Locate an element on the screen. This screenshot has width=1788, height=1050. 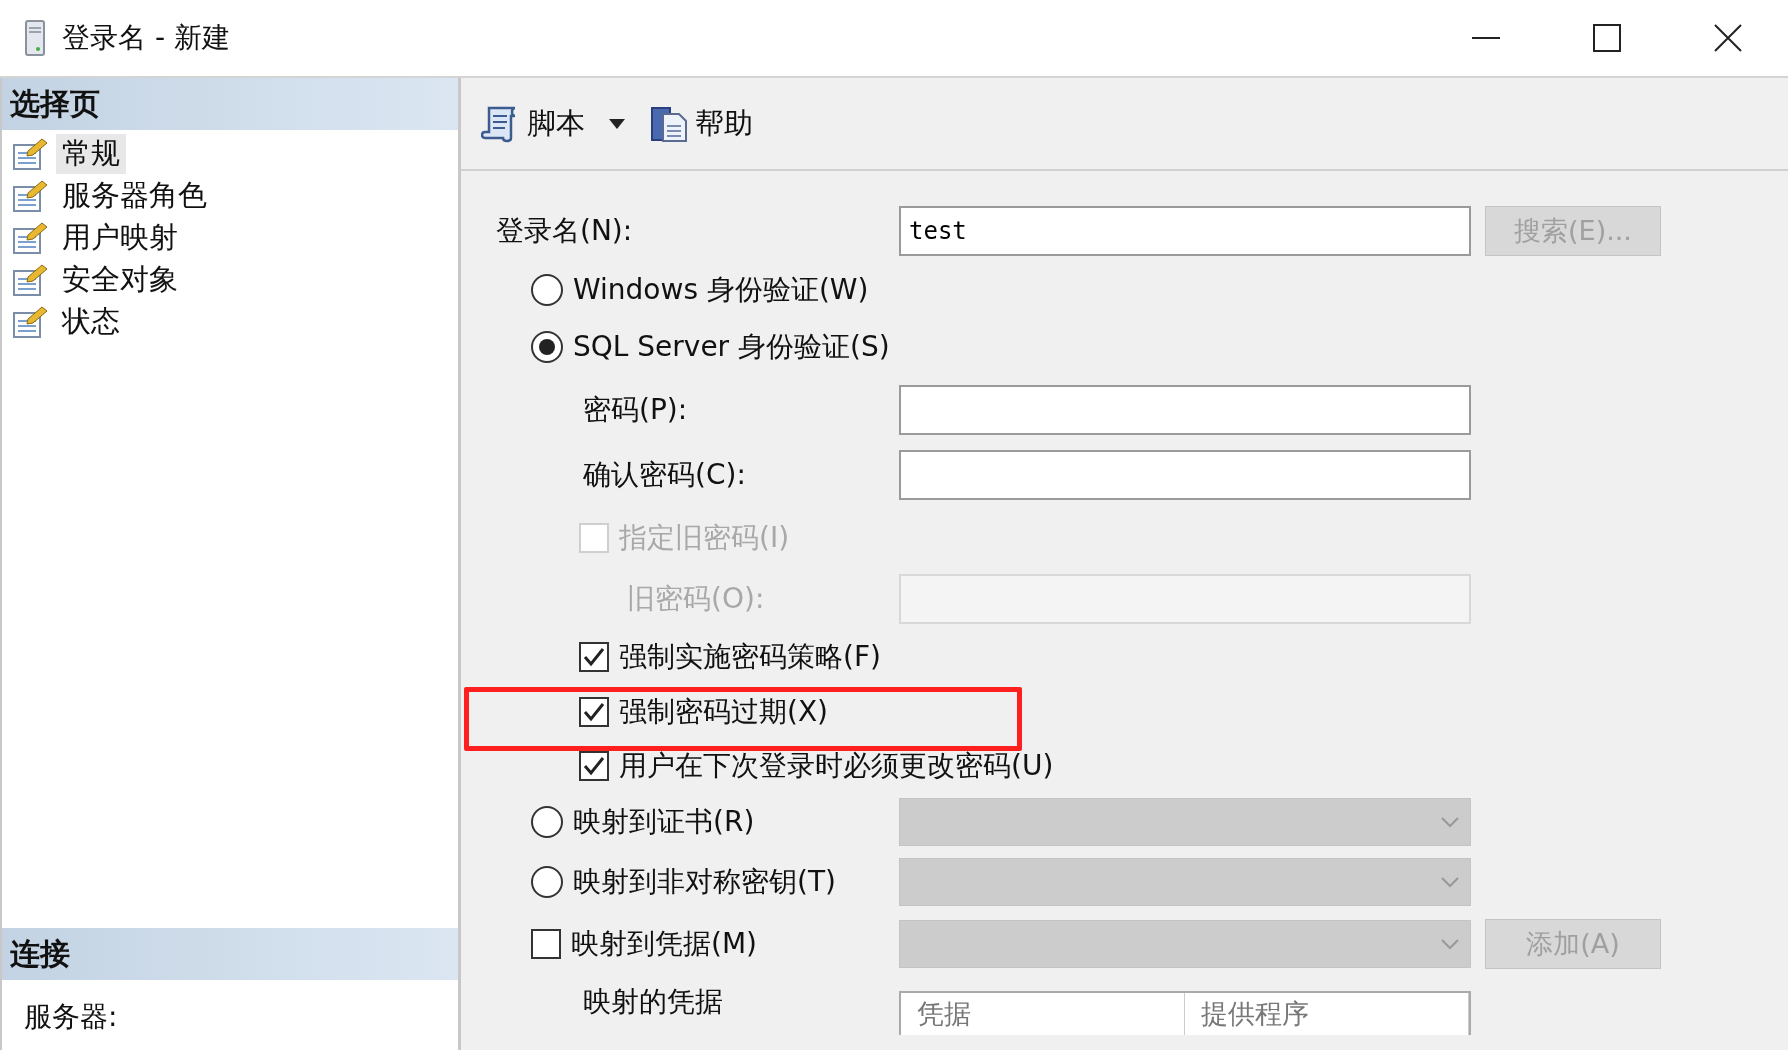
toolbar-button: 帮助 is located at coordinates (701, 123).